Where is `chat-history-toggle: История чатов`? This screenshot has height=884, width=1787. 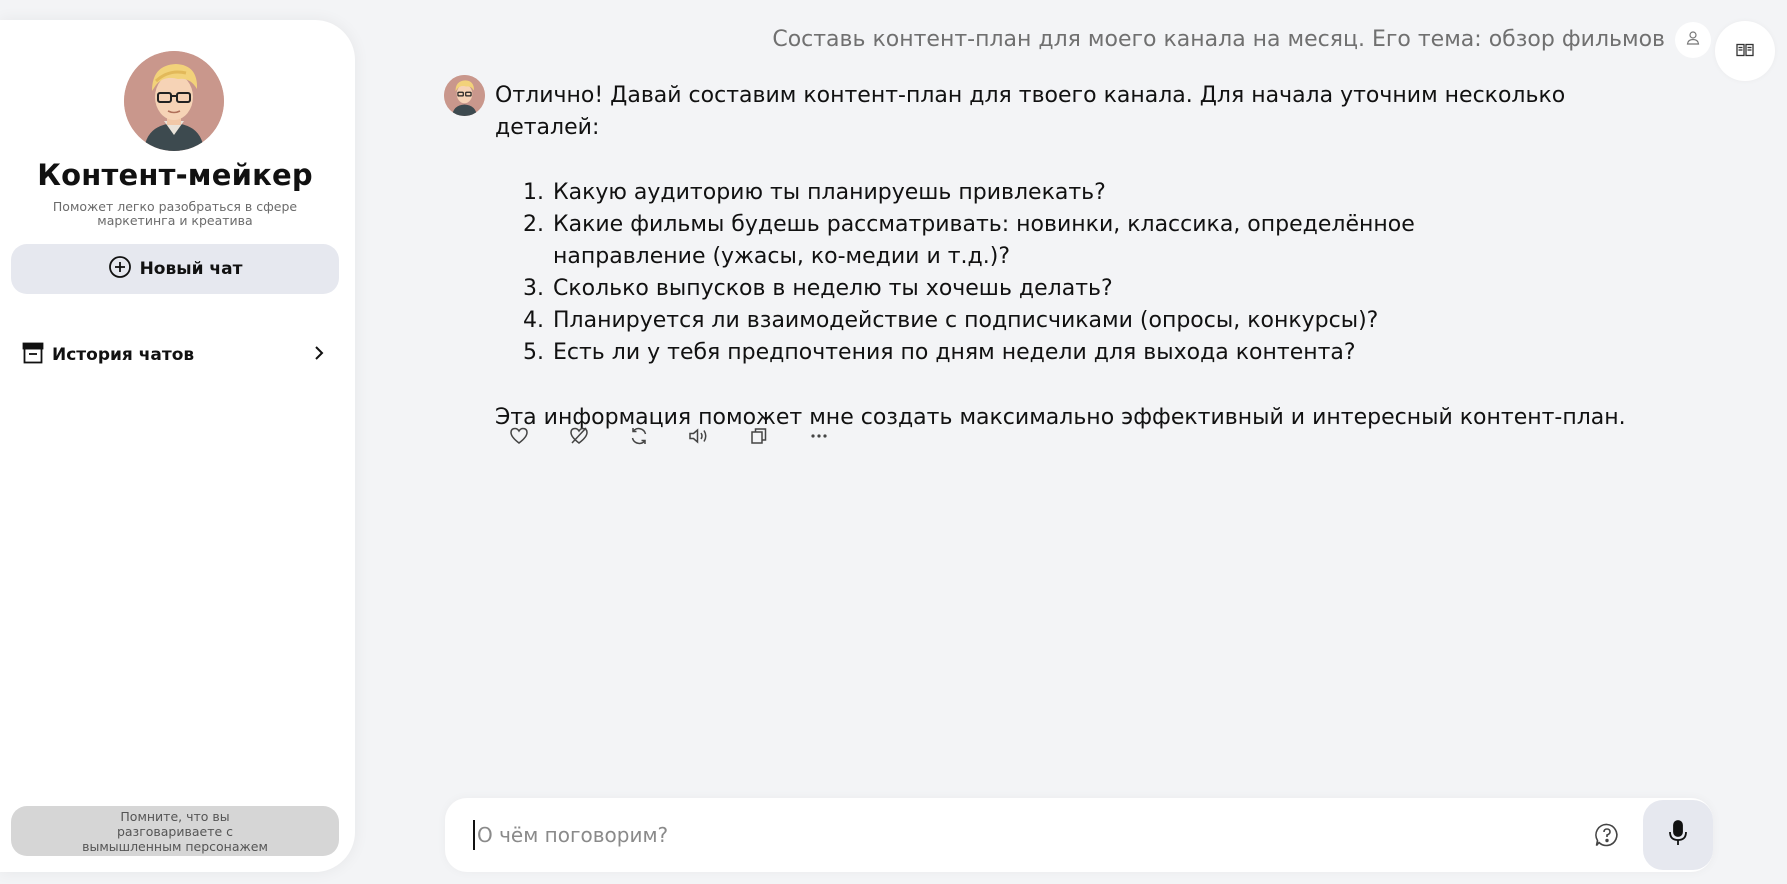 chat-history-toggle: История чатов is located at coordinates (174, 355).